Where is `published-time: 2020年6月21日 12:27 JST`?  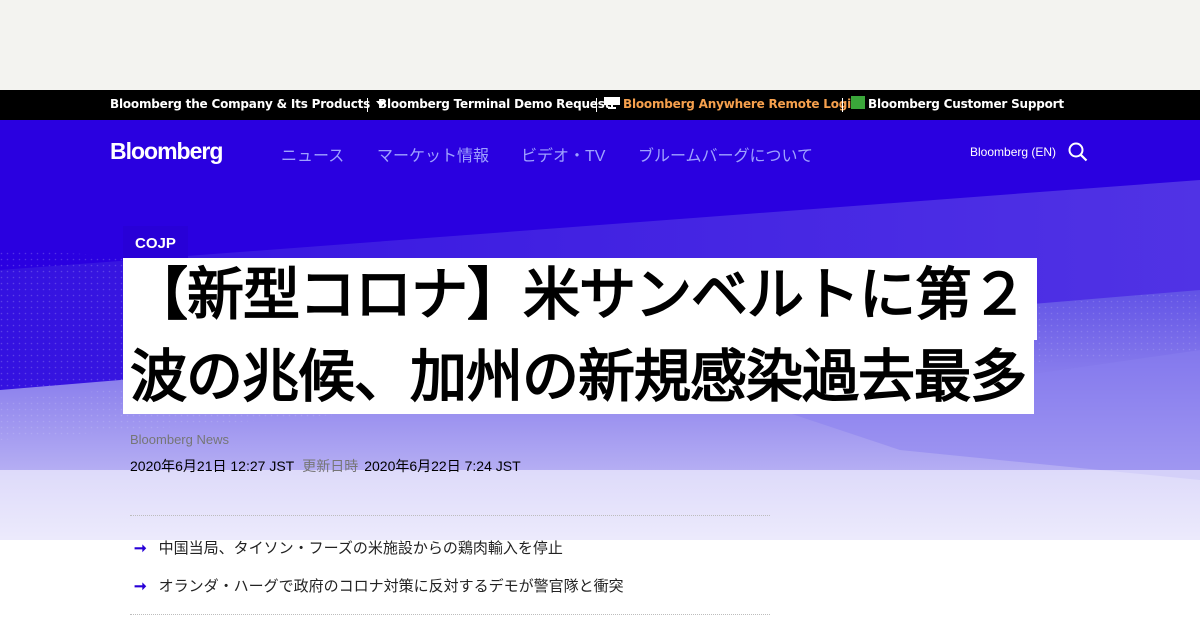 published-time: 2020年6月21日 12:27 JST is located at coordinates (212, 466).